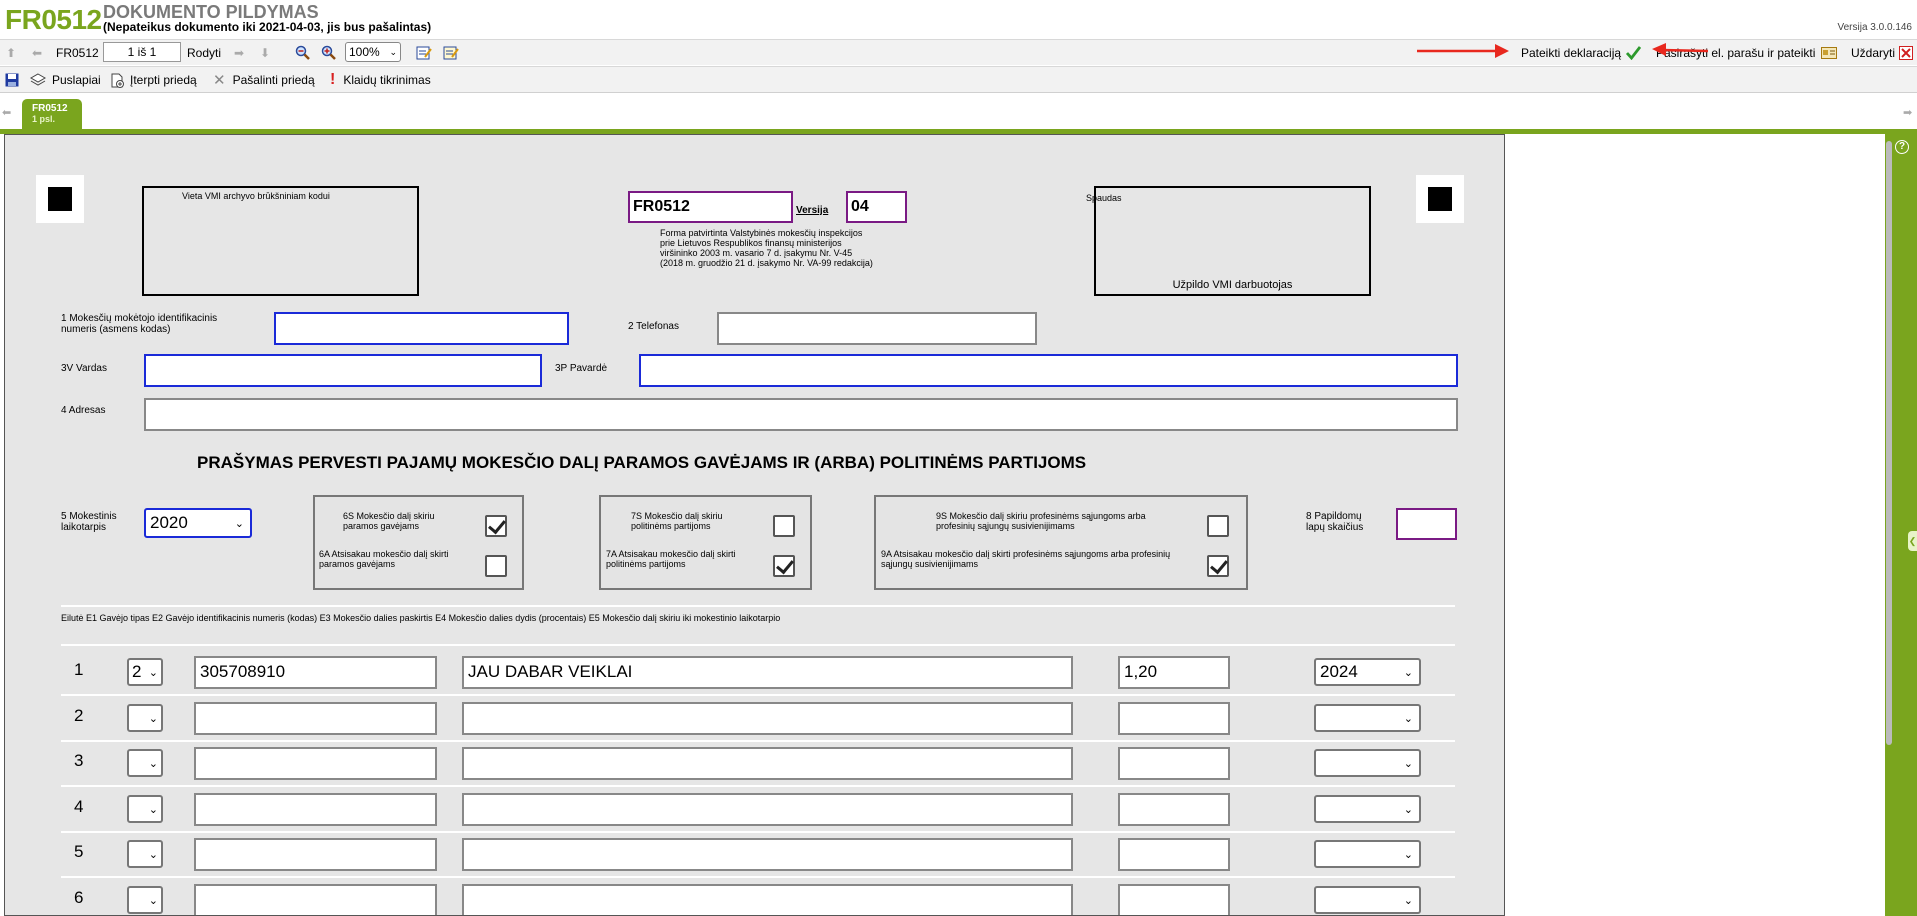  Describe the element at coordinates (1581, 53) in the screenshot. I see `submit-button: Pateikti deklaraciją` at that location.